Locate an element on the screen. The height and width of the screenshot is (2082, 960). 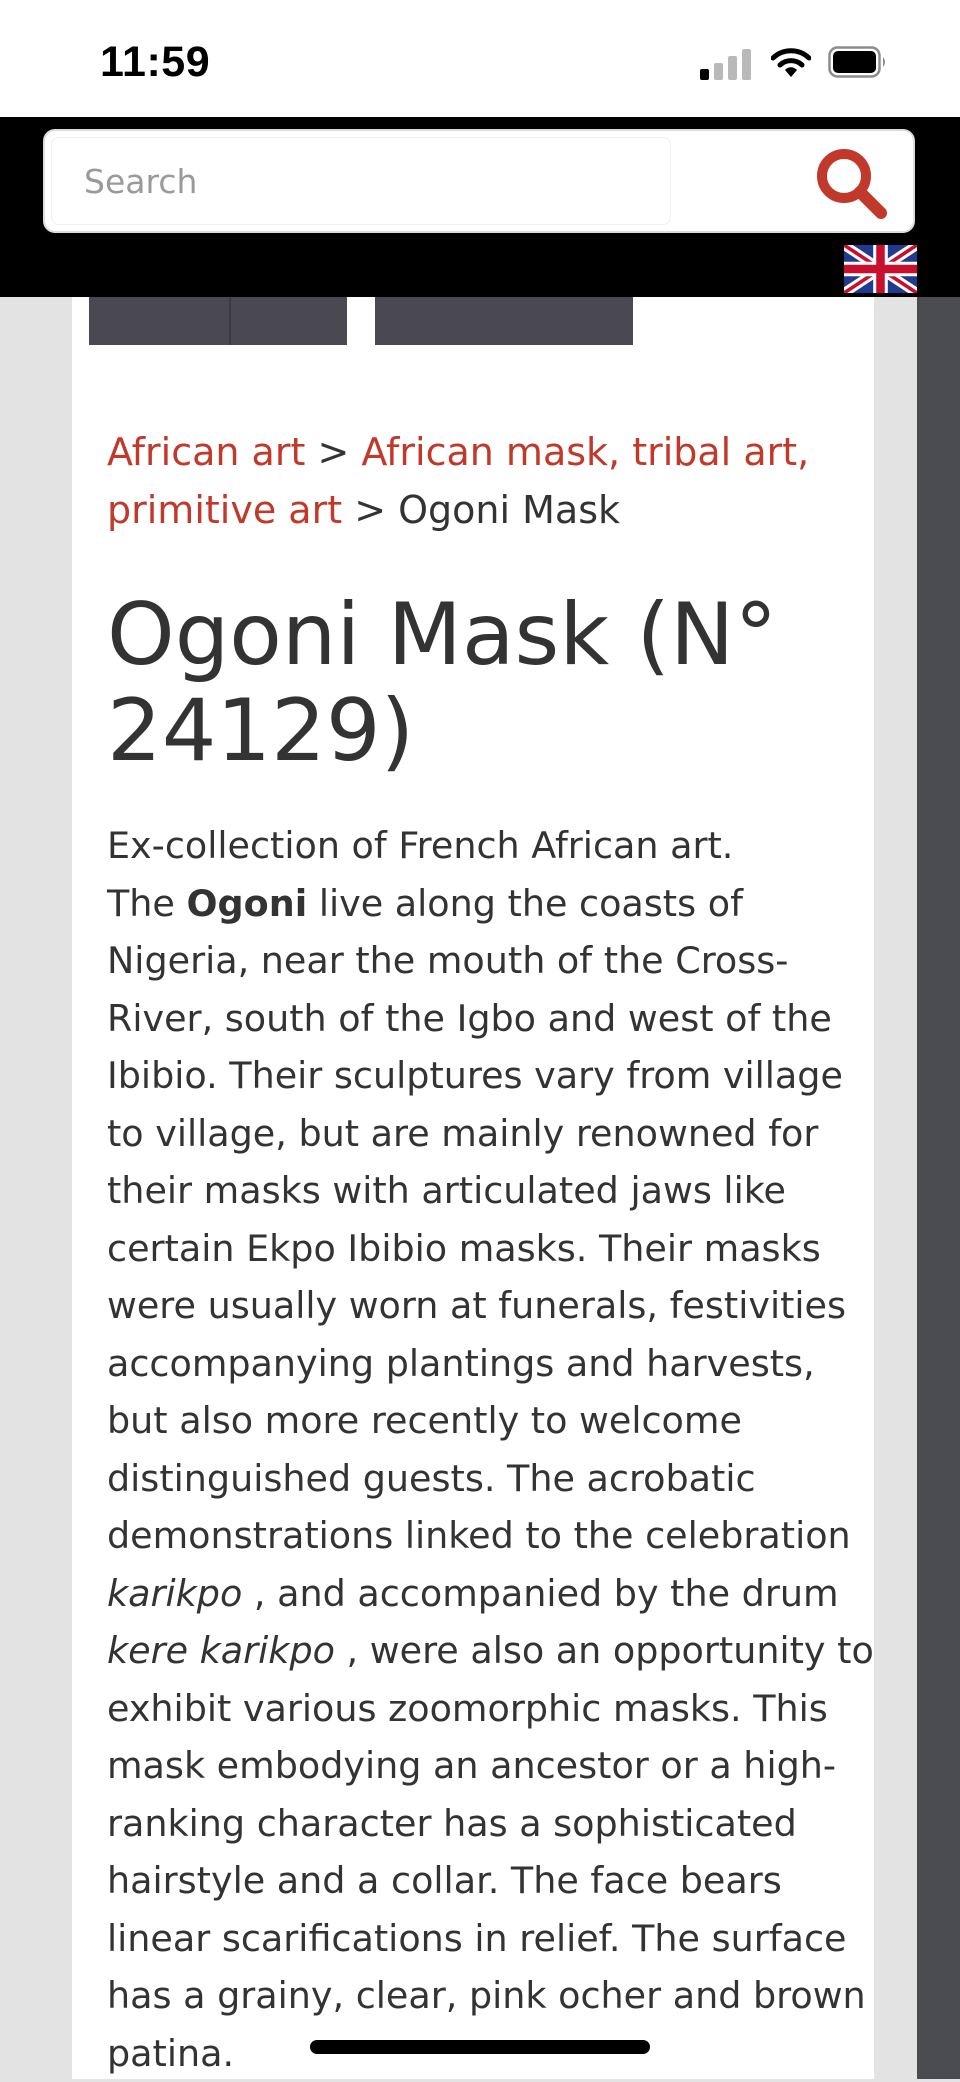
page-sidebar-edge is located at coordinates (938, 1188).